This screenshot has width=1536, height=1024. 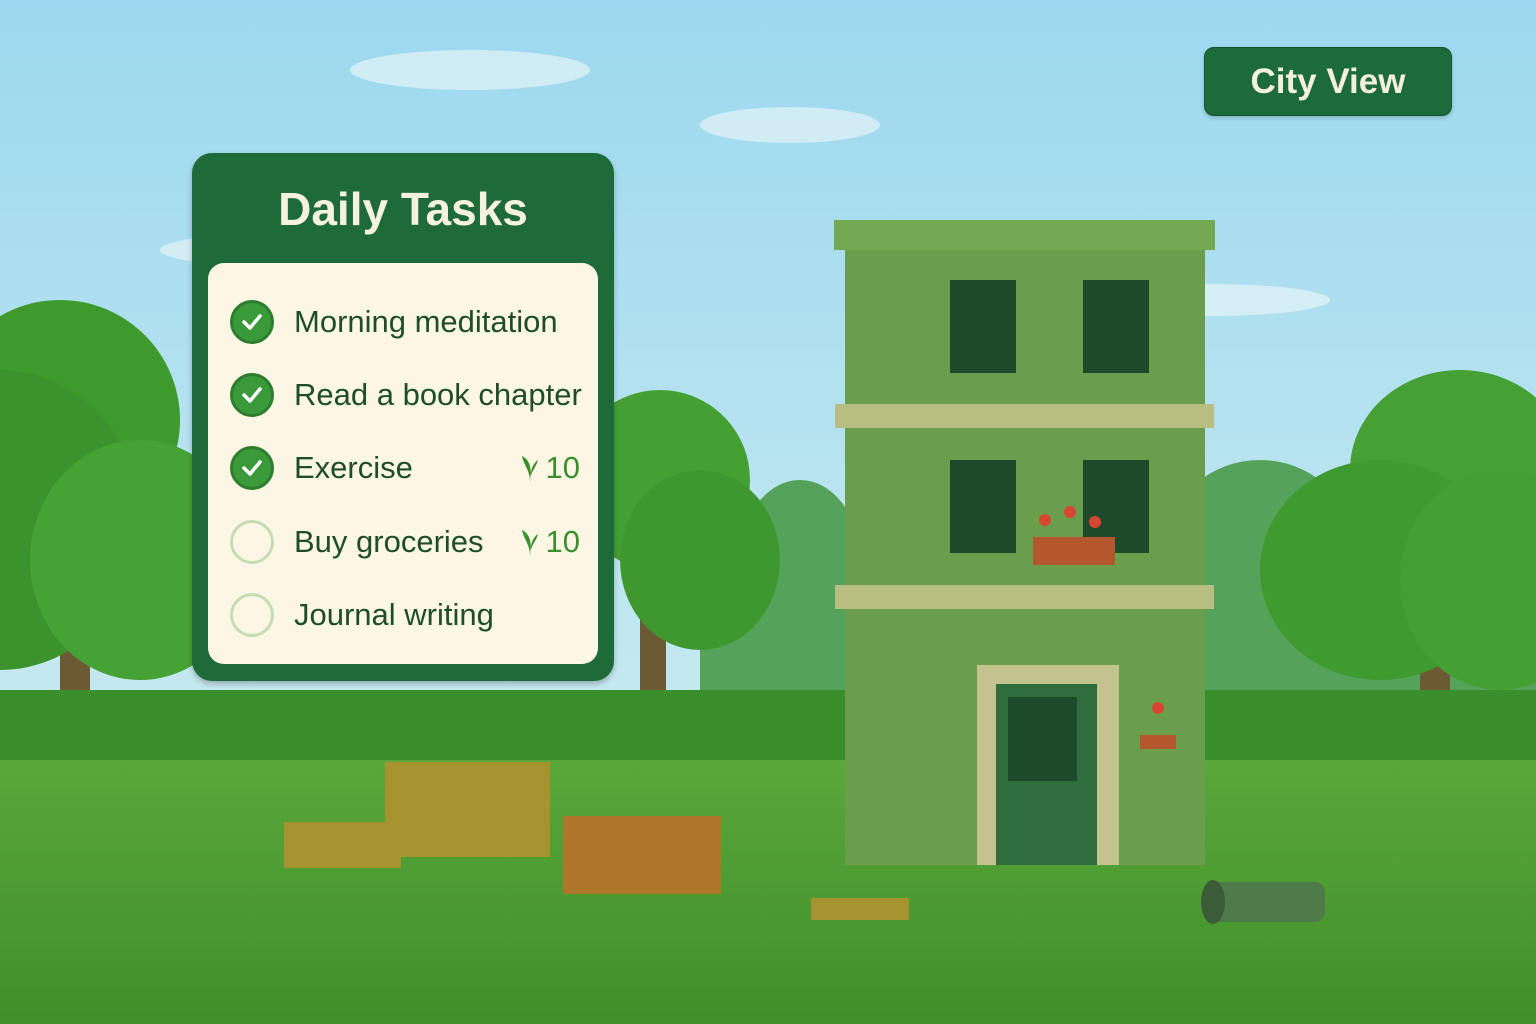 I want to click on task-item: Read a book chapter, so click(x=403, y=395).